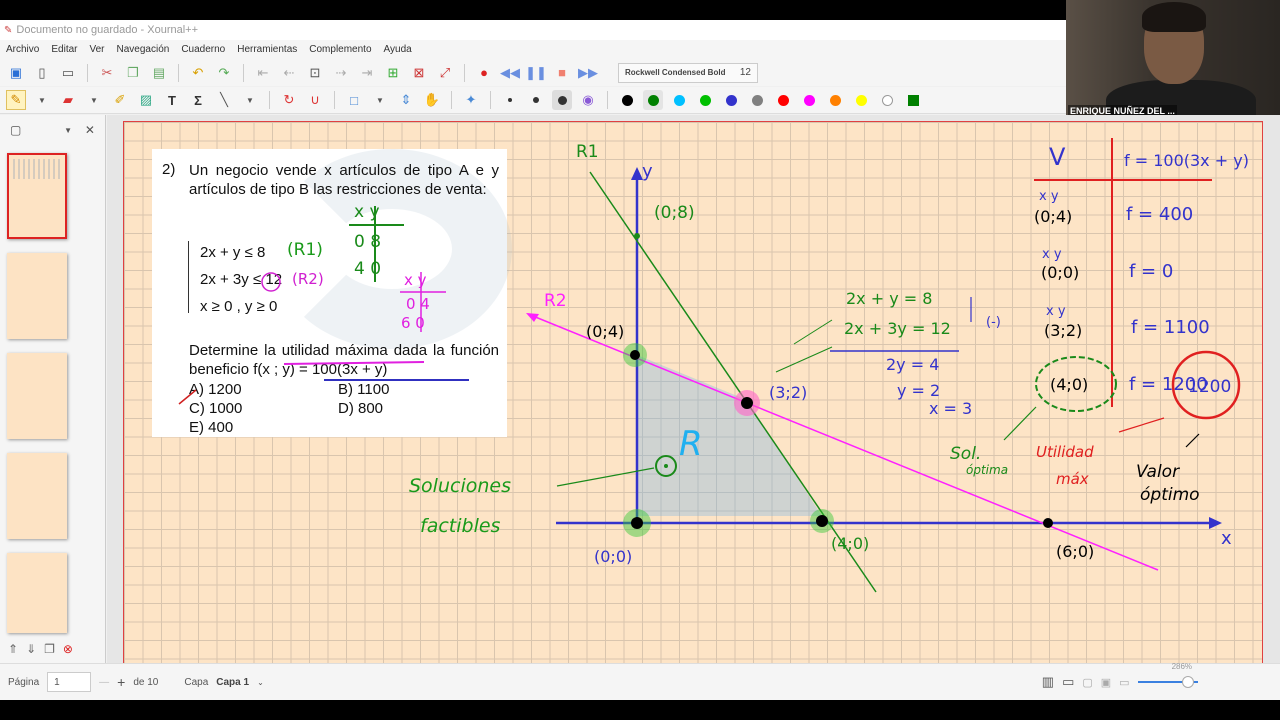 The image size is (1280, 720). What do you see at coordinates (1124, 682) in the screenshot?
I see `zoom-fit-icon: ▭` at bounding box center [1124, 682].